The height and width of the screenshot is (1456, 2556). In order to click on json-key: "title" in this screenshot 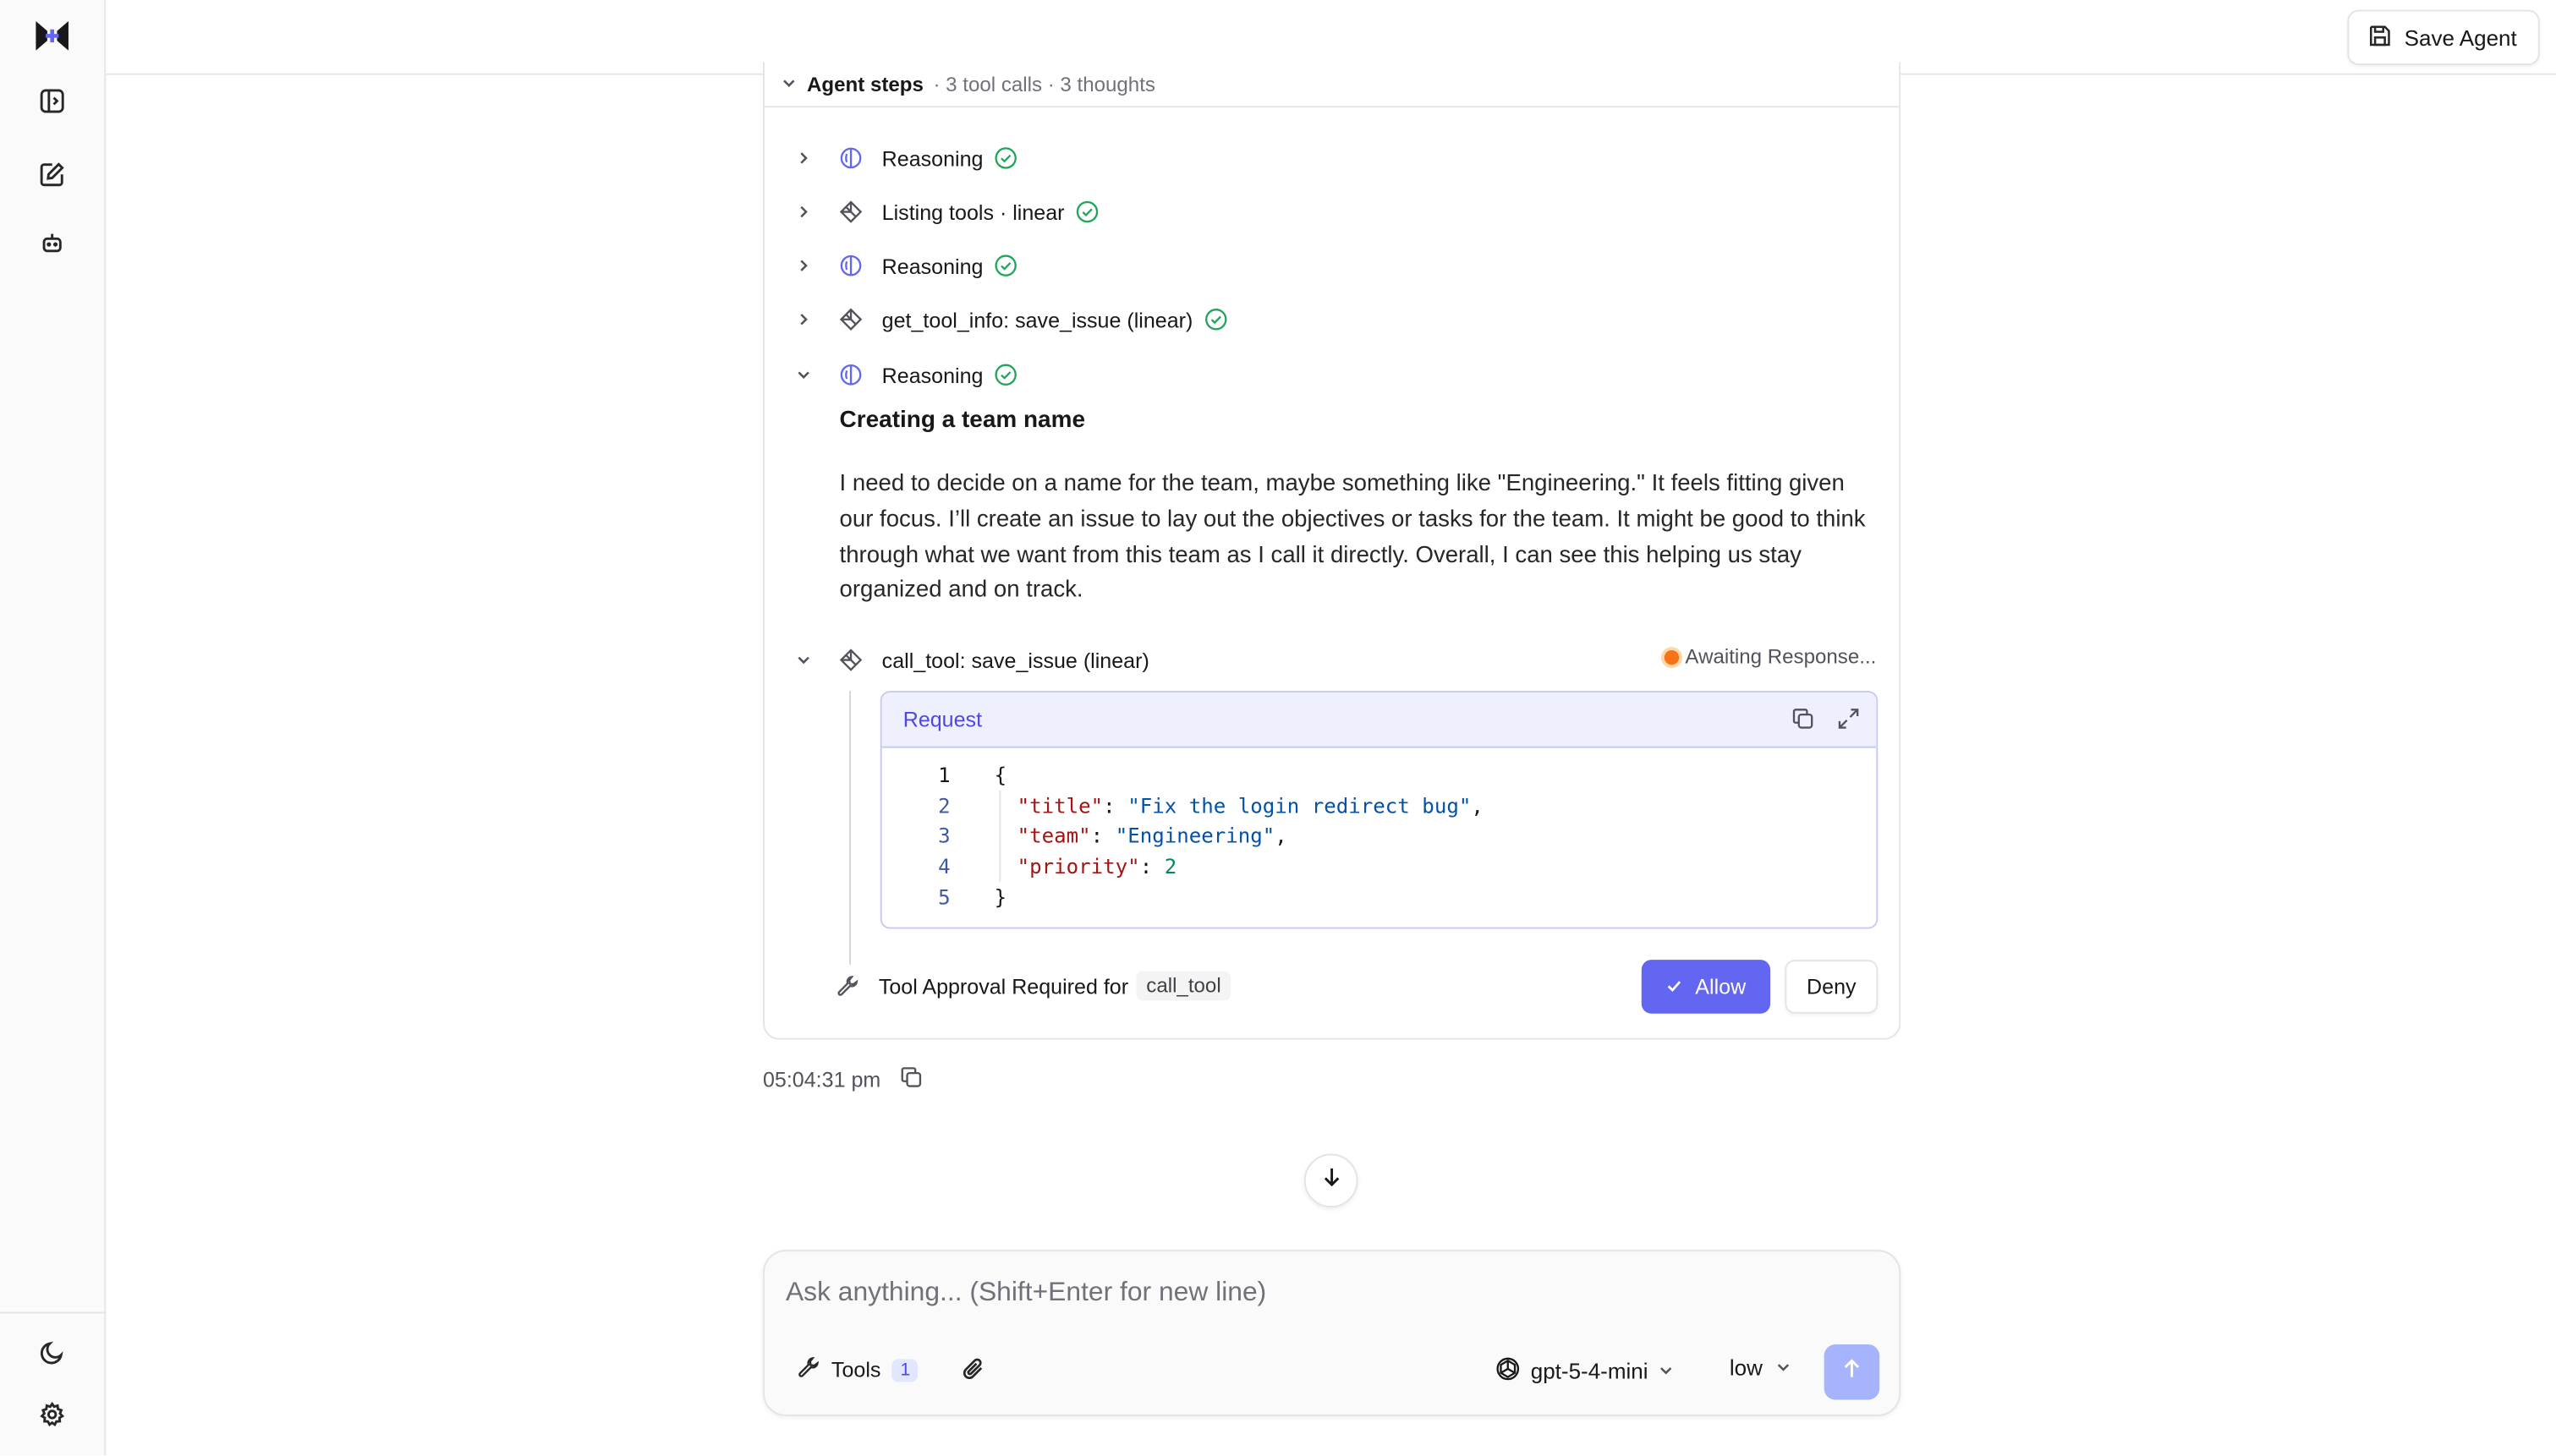, I will do `click(1060, 805)`.